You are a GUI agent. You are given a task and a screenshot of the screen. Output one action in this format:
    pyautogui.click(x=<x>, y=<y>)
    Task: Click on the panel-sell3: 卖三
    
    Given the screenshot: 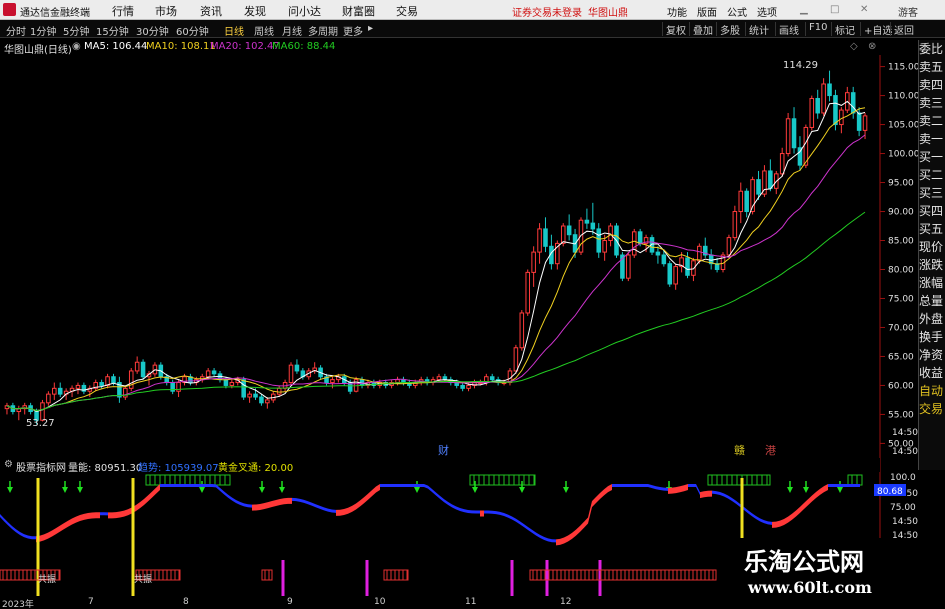 What is the action you would take?
    pyautogui.click(x=932, y=103)
    